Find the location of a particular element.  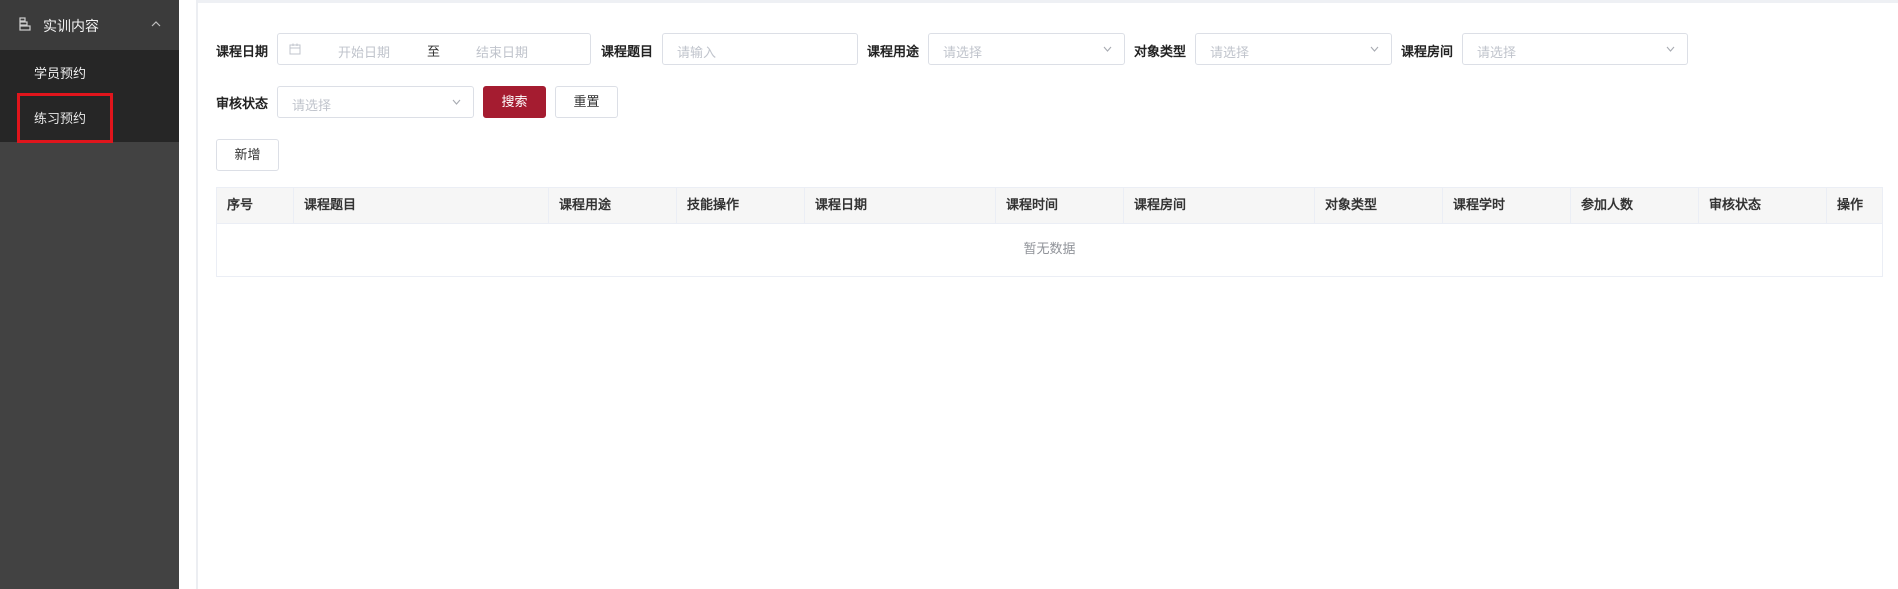

top-divider is located at coordinates (1047, 1).